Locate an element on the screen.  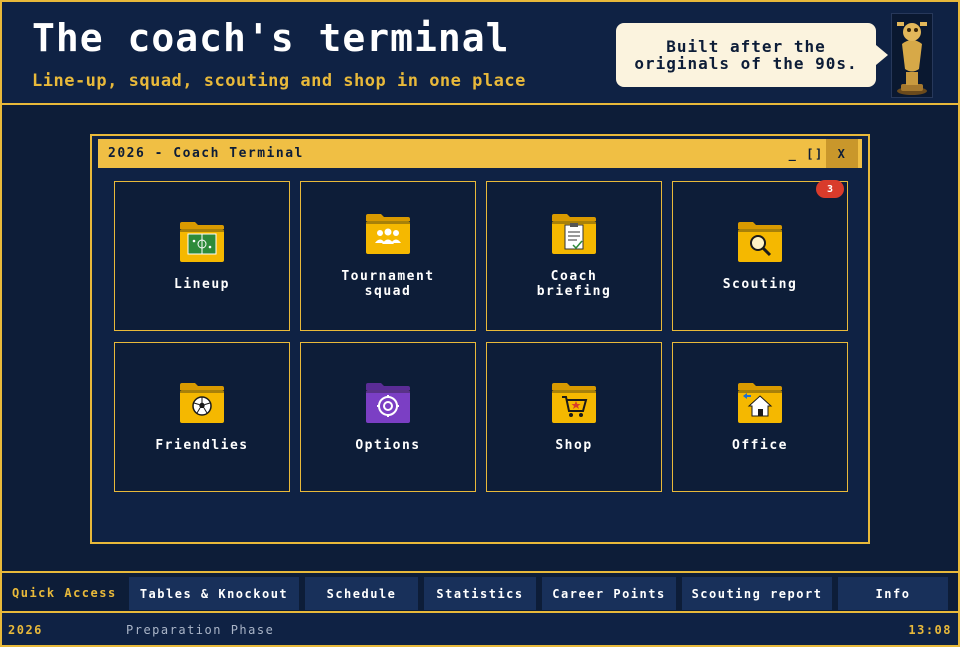
window-titlebar: 2026 - Coach Terminal _ [] X is located at coordinates (480, 153).